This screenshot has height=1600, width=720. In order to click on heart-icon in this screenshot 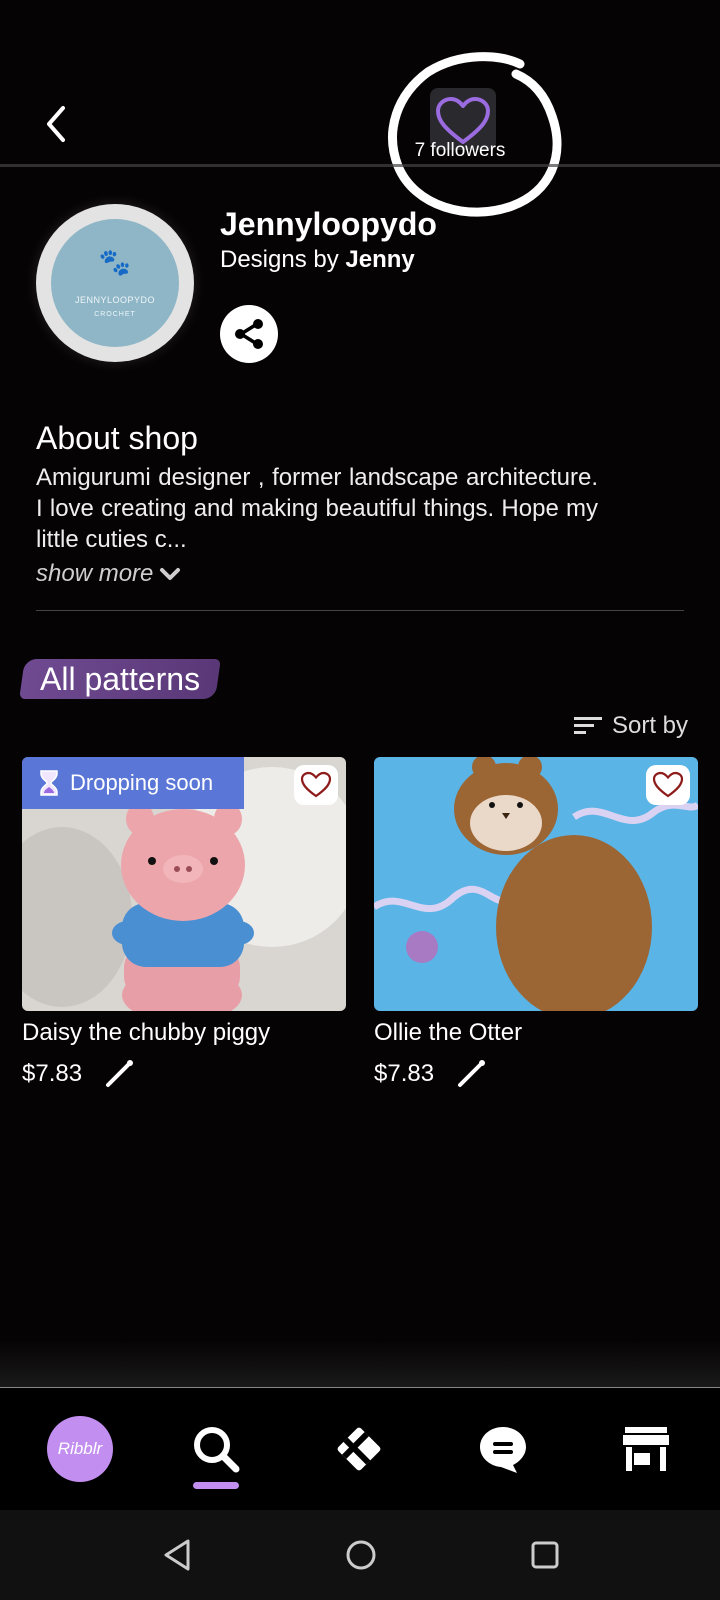, I will do `click(463, 120)`.